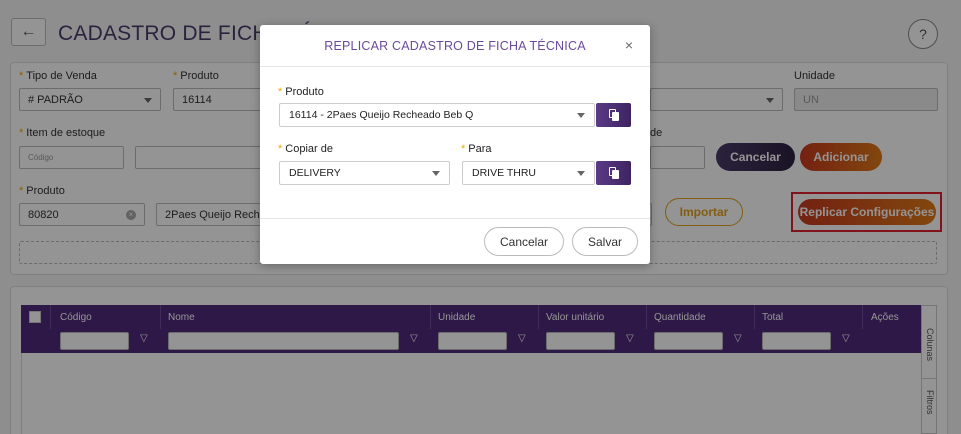 Image resolution: width=961 pixels, height=434 pixels. What do you see at coordinates (528, 173) in the screenshot?
I see `modal-para-select: DRIVE THRU` at bounding box center [528, 173].